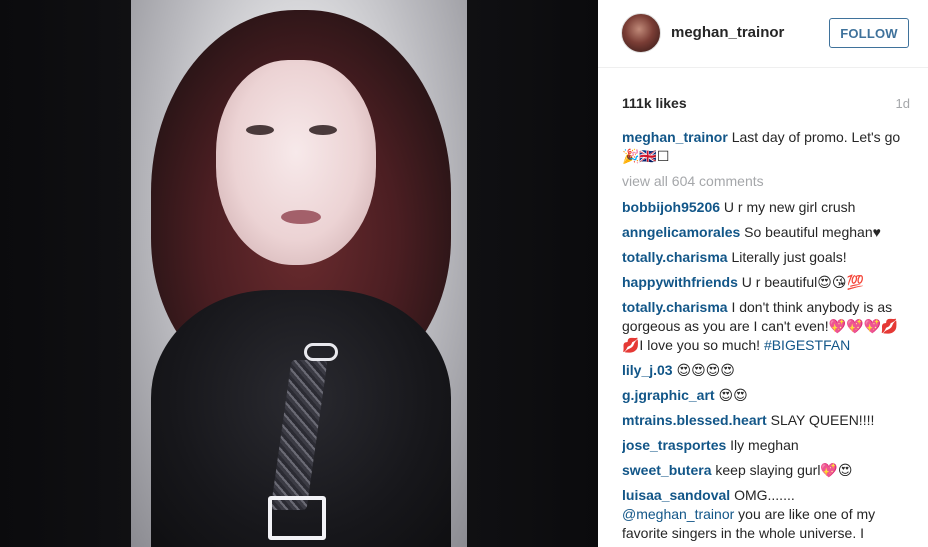  I want to click on comment-item: mtrains.blessed.heart SLAY QUEEN!!!!, so click(766, 420).